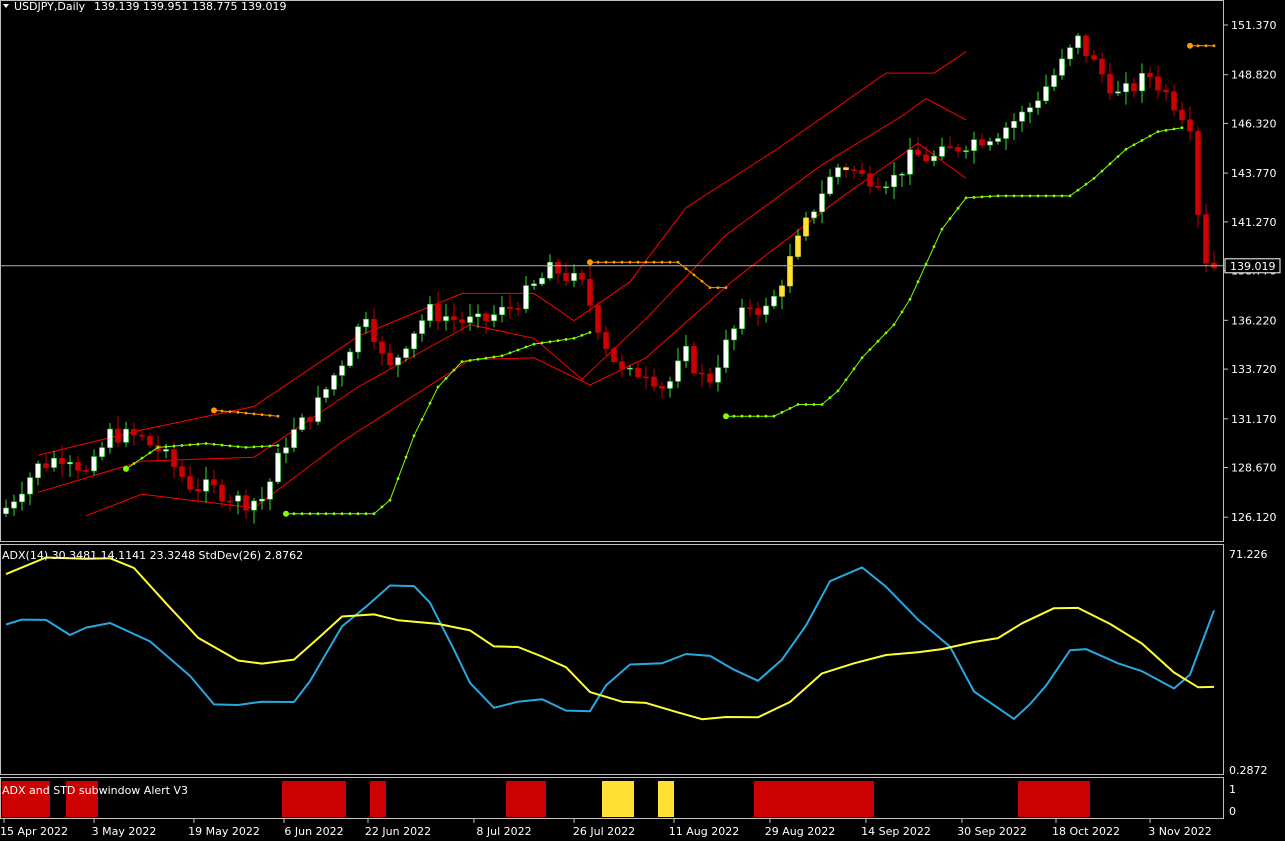  What do you see at coordinates (1254, 517) in the screenshot?
I see `price-tick-label: 126.120` at bounding box center [1254, 517].